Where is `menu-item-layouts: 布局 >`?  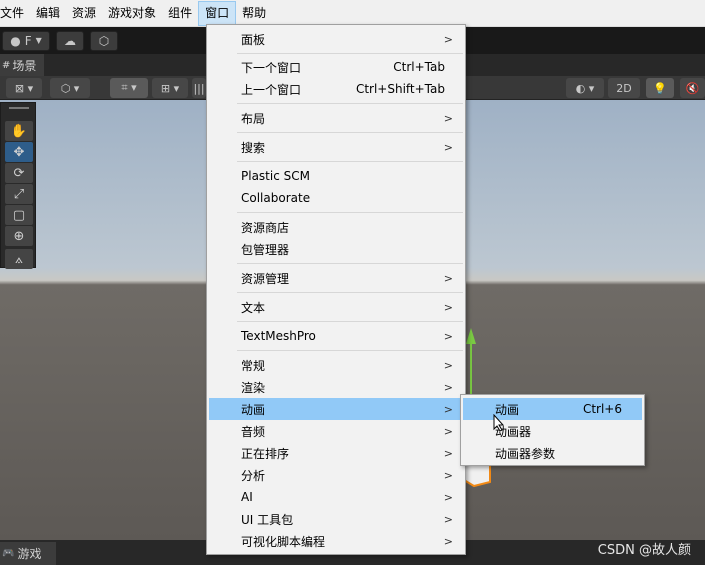
menu-item-layouts: 布局 > is located at coordinates (336, 118).